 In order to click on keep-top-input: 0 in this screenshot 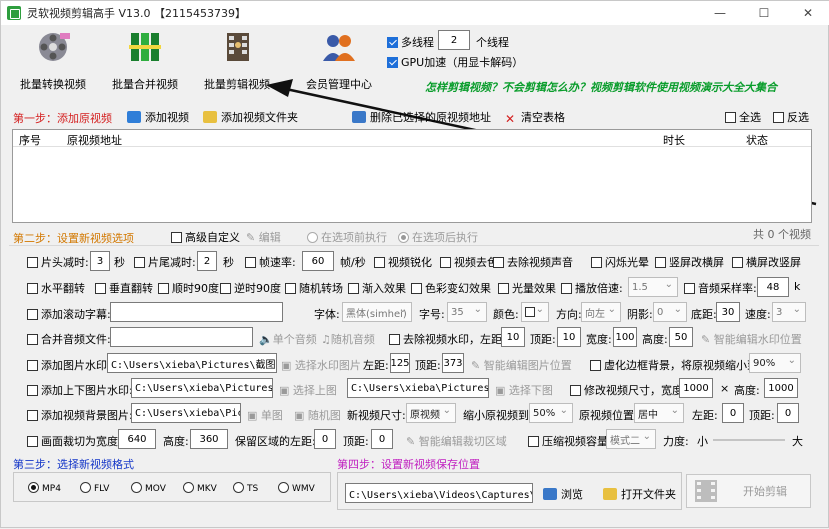, I will do `click(382, 439)`.